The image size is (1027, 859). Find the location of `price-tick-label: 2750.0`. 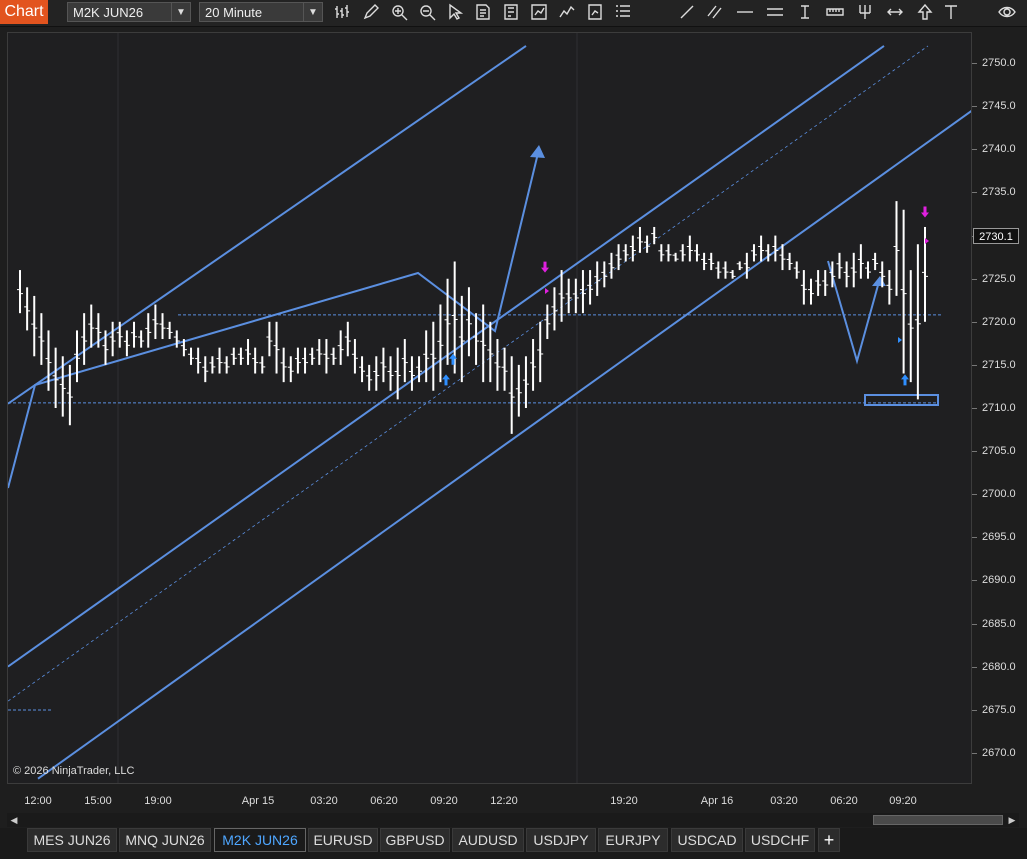

price-tick-label: 2750.0 is located at coordinates (999, 63).